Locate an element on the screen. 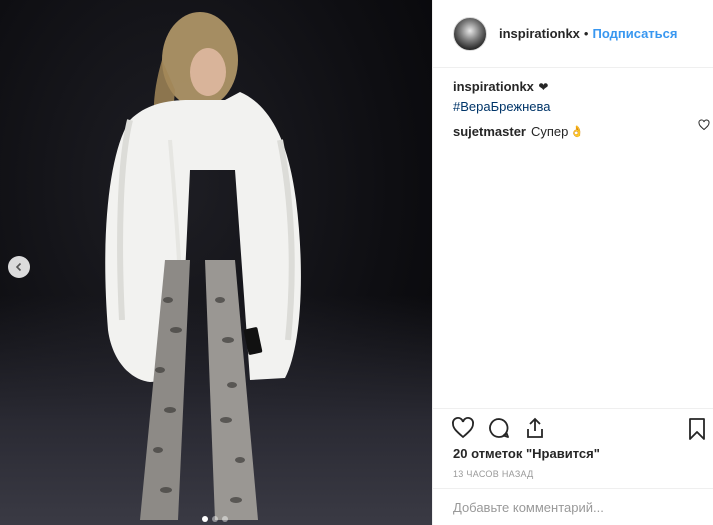 This screenshot has width=713, height=525. post-actions is located at coordinates (573, 427).